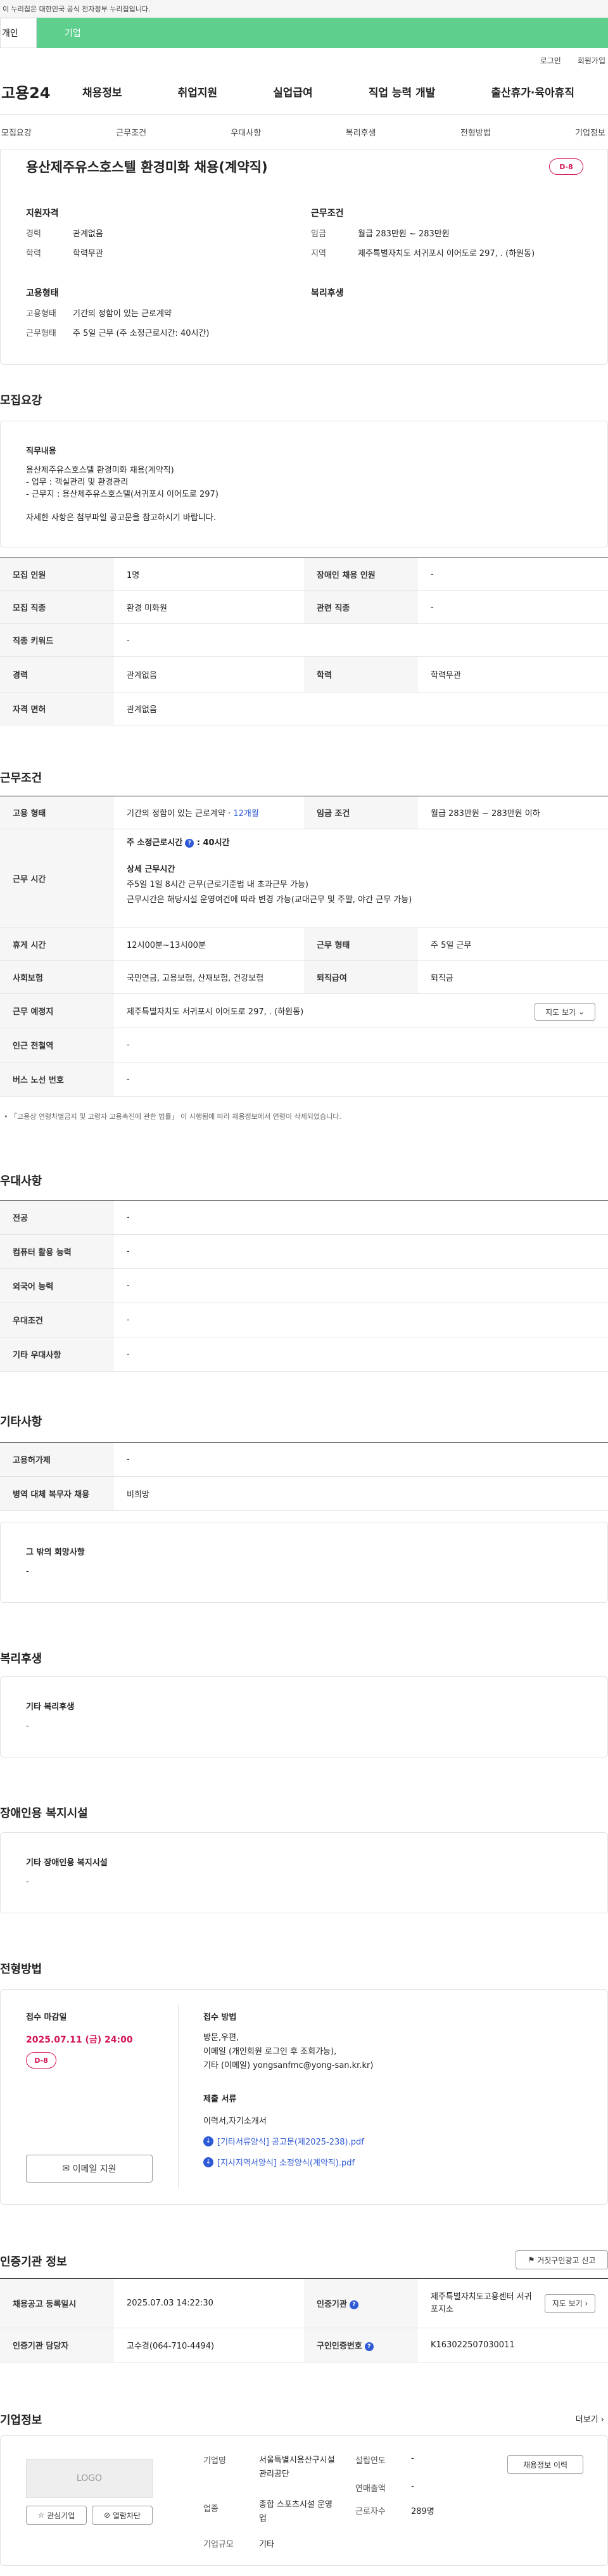  What do you see at coordinates (304, 1873) in the screenshot?
I see `disability-card: 기타 장애인용 복지시설 -` at bounding box center [304, 1873].